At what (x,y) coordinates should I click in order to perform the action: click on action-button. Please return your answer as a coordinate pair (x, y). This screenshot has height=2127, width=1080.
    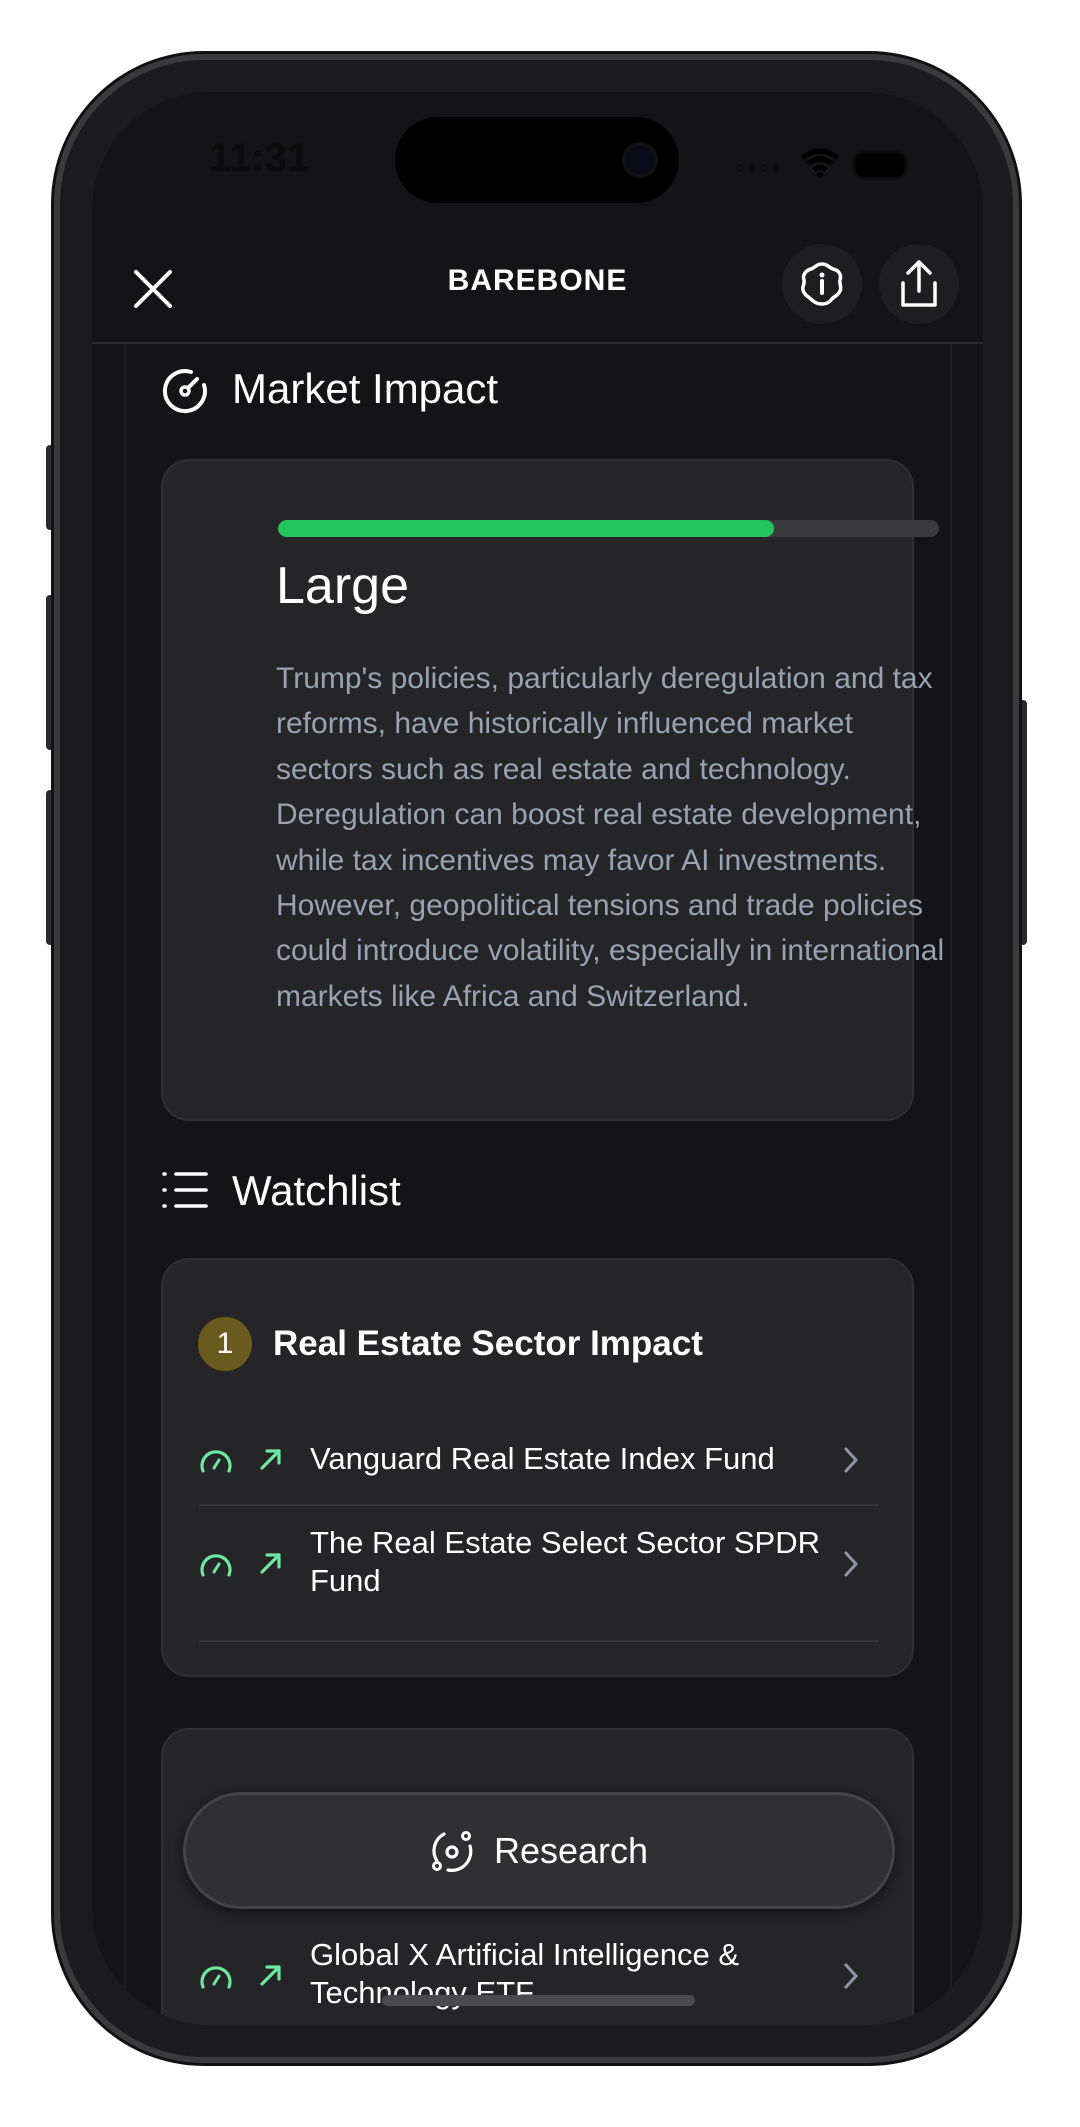
    Looking at the image, I should click on (50, 487).